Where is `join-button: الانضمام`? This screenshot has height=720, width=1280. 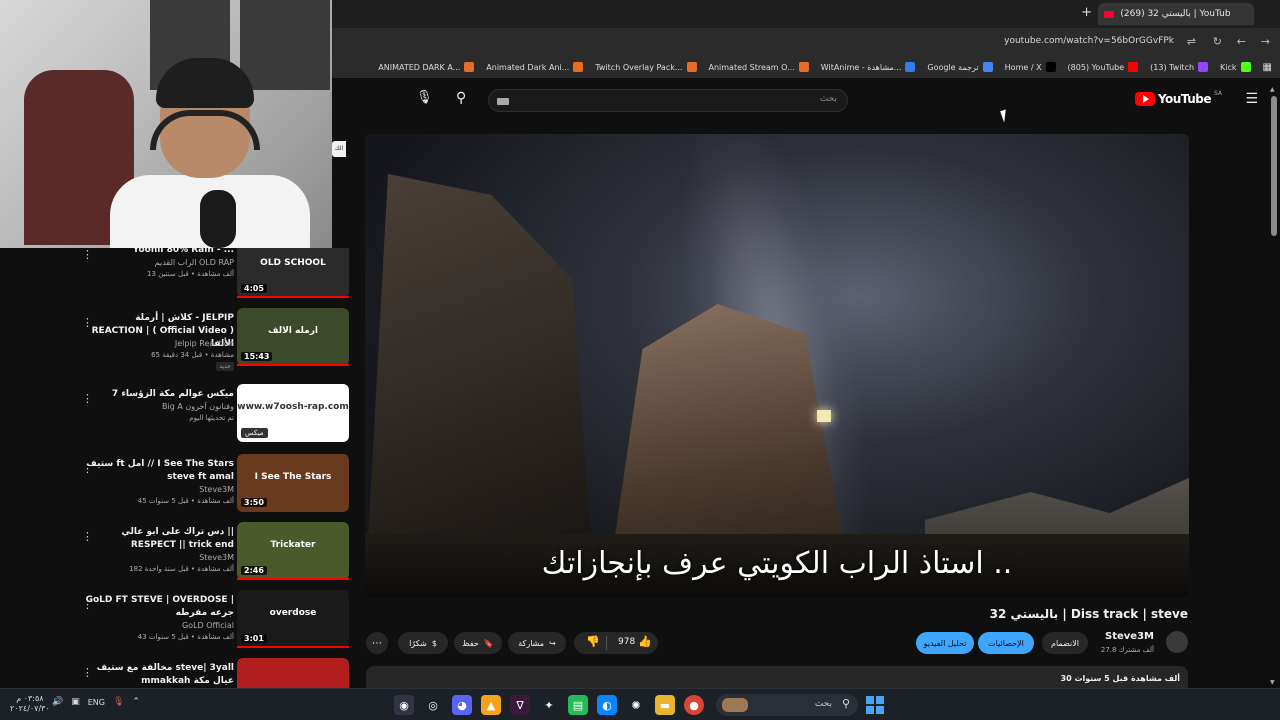 join-button: الانضمام is located at coordinates (1065, 643).